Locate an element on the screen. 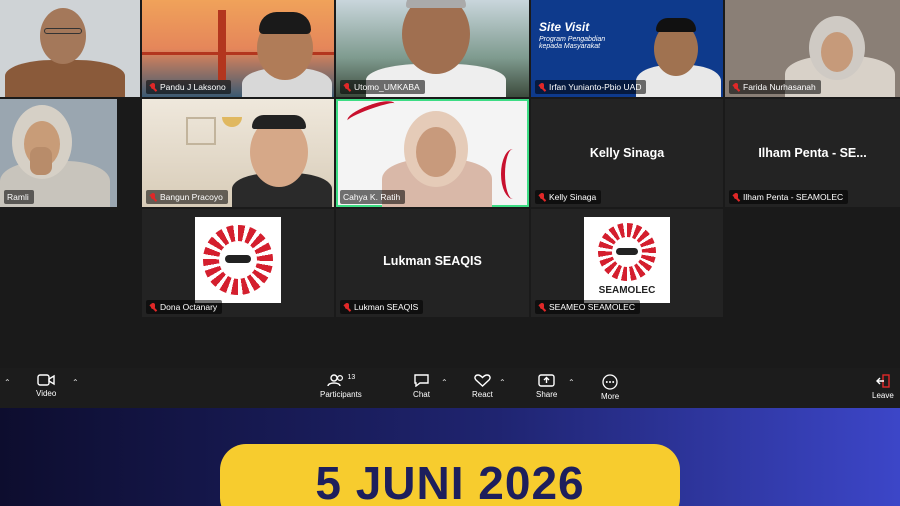 This screenshot has width=900, height=506. video-tile-p5: Farida Nurhasanah is located at coordinates (812, 48).